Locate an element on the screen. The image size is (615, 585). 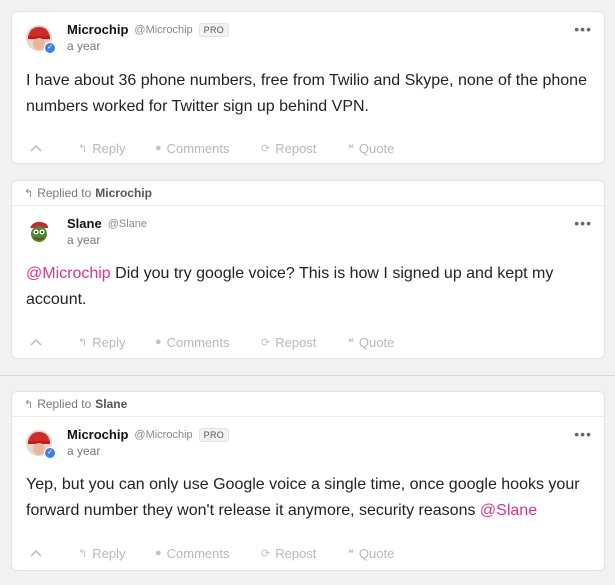
mention-link: @Slane is located at coordinates (508, 510).